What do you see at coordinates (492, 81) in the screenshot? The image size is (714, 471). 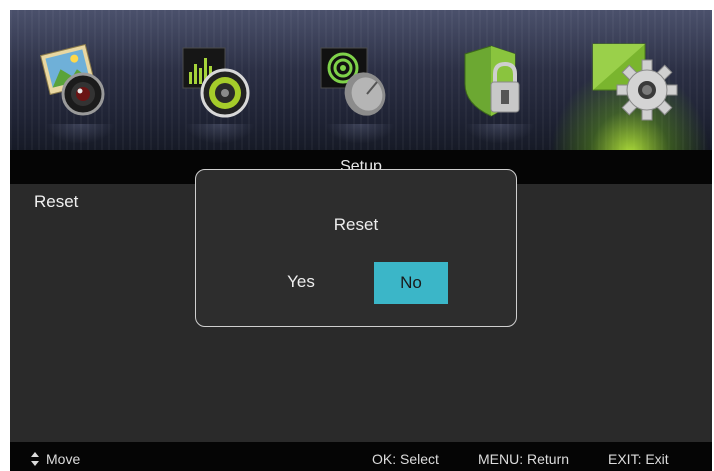 I see `lock-icon` at bounding box center [492, 81].